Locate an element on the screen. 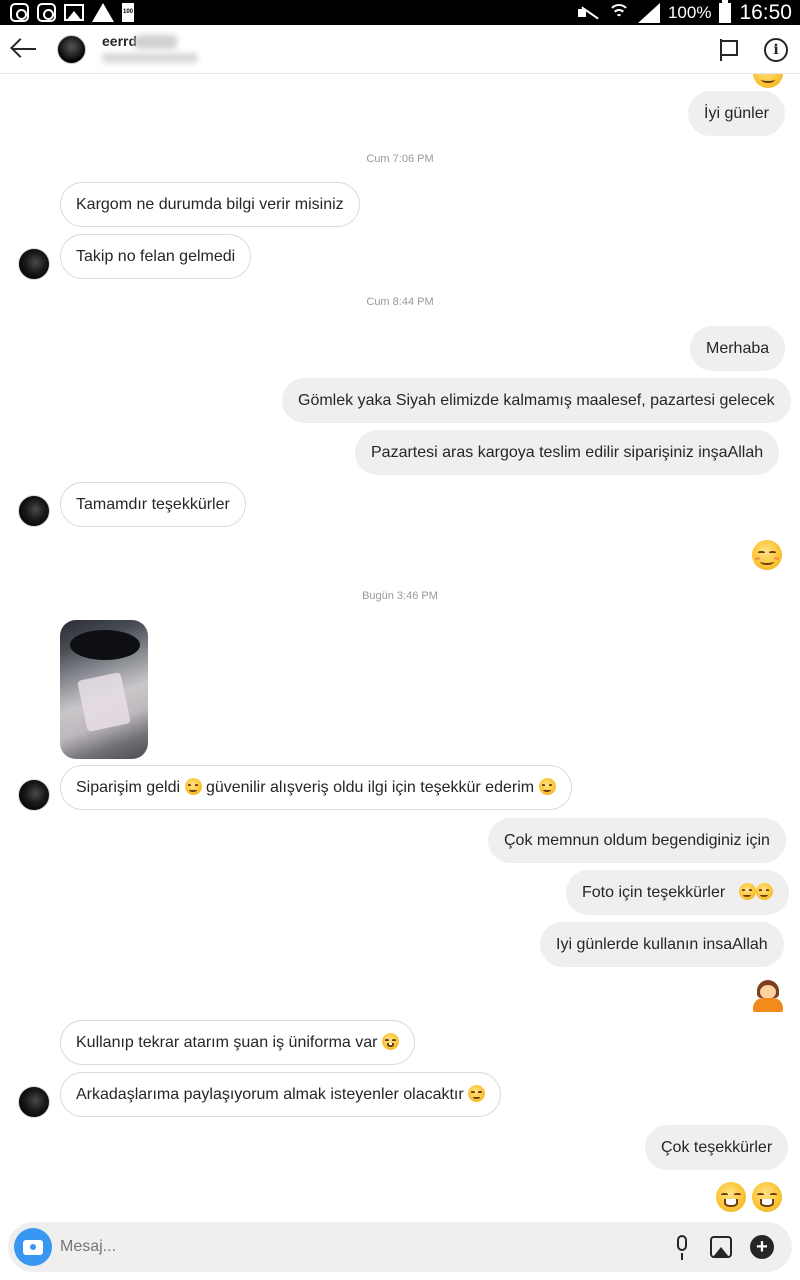 The image size is (800, 1280). blurred-username is located at coordinates (156, 42).